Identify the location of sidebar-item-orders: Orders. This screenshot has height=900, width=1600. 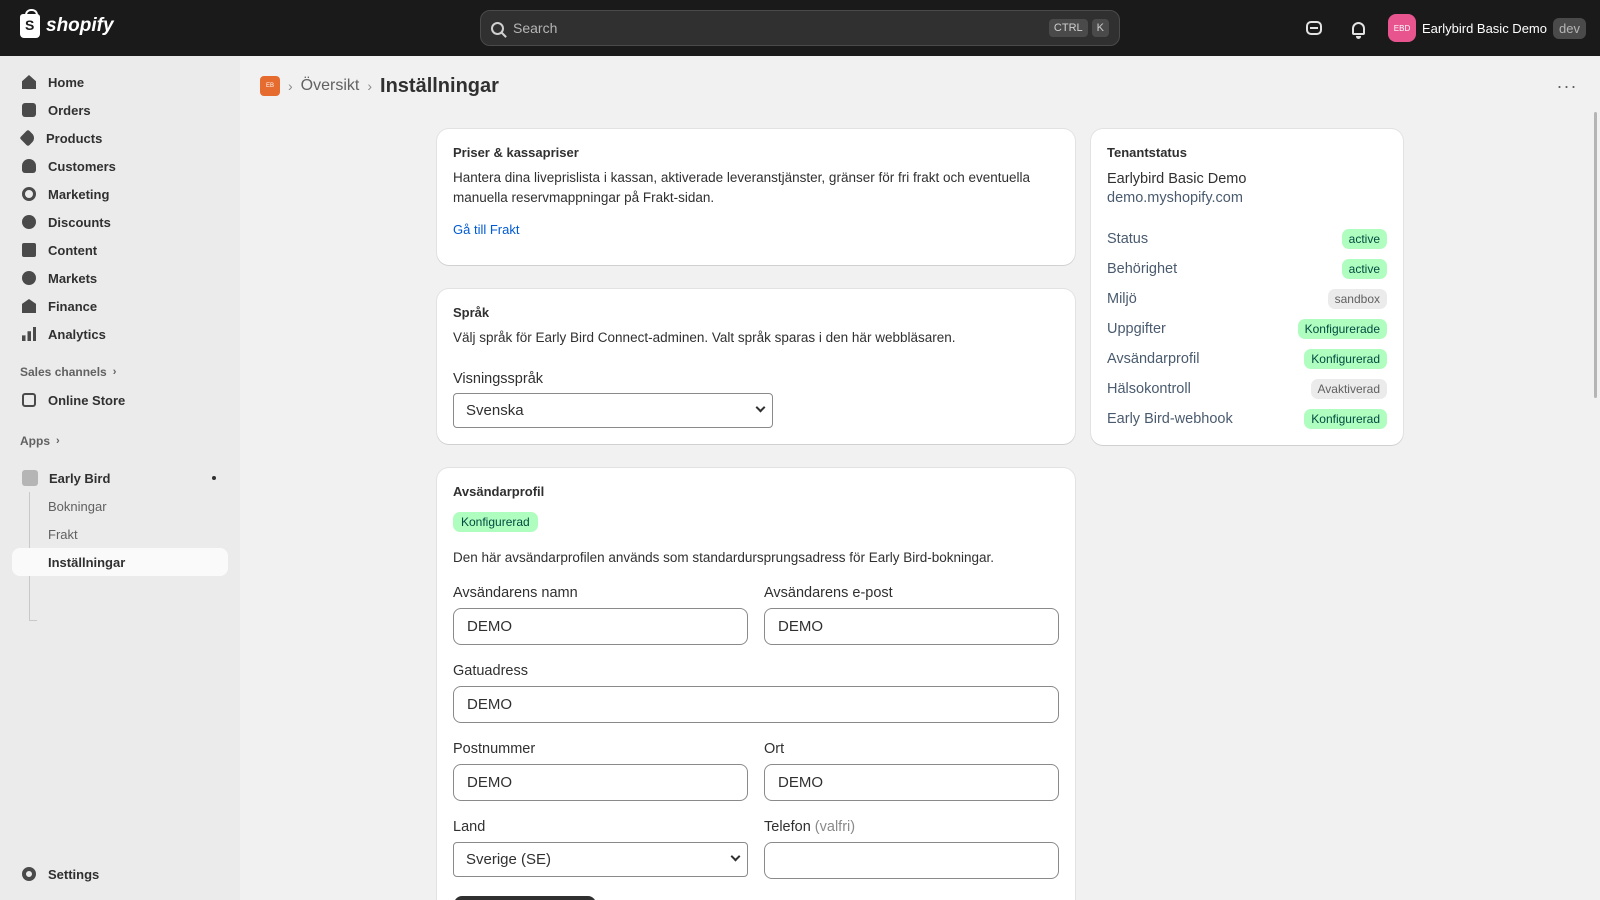
(120, 110).